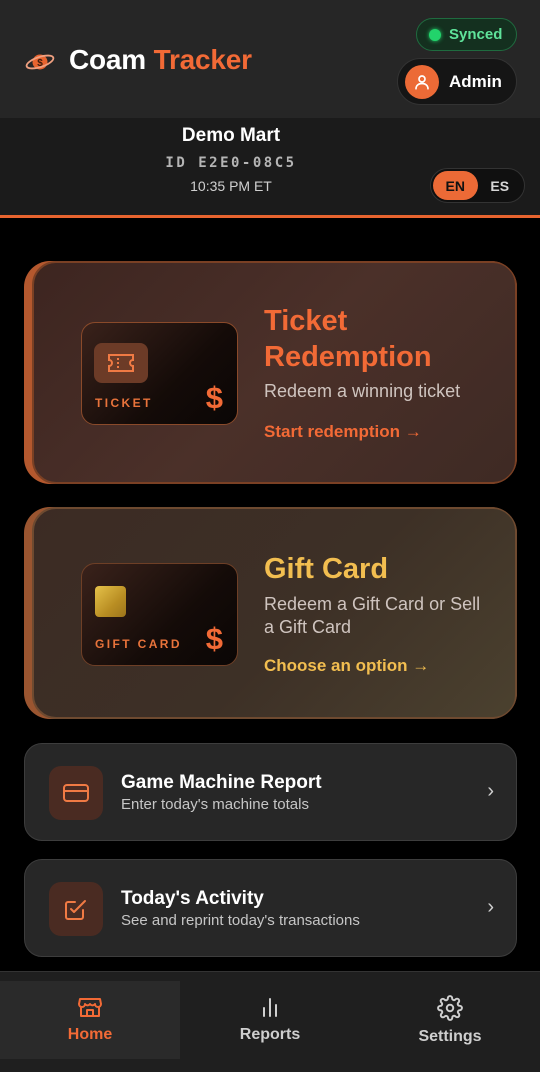 The image size is (540, 1072). I want to click on nav-tab-settings: Settings, so click(450, 1020).